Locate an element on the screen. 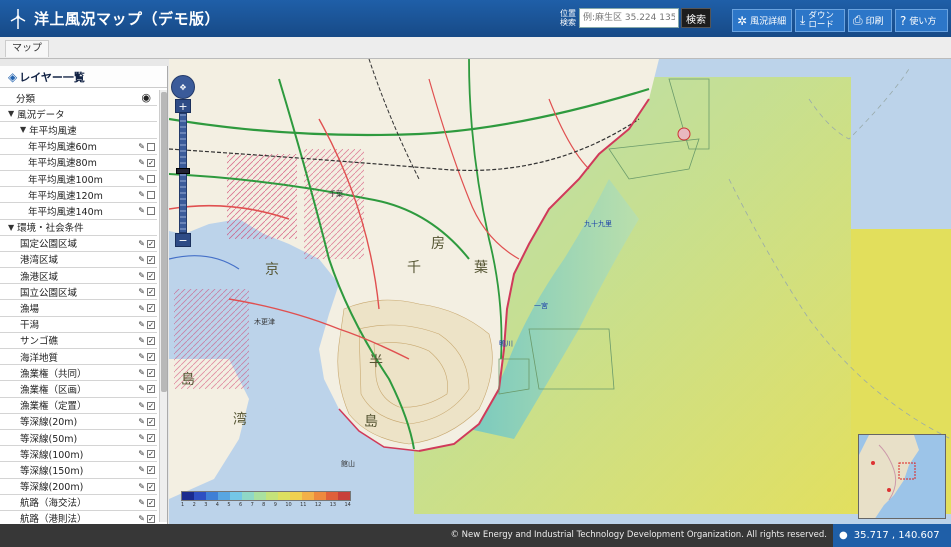  layer-list-scrollbar is located at coordinates (163, 306).